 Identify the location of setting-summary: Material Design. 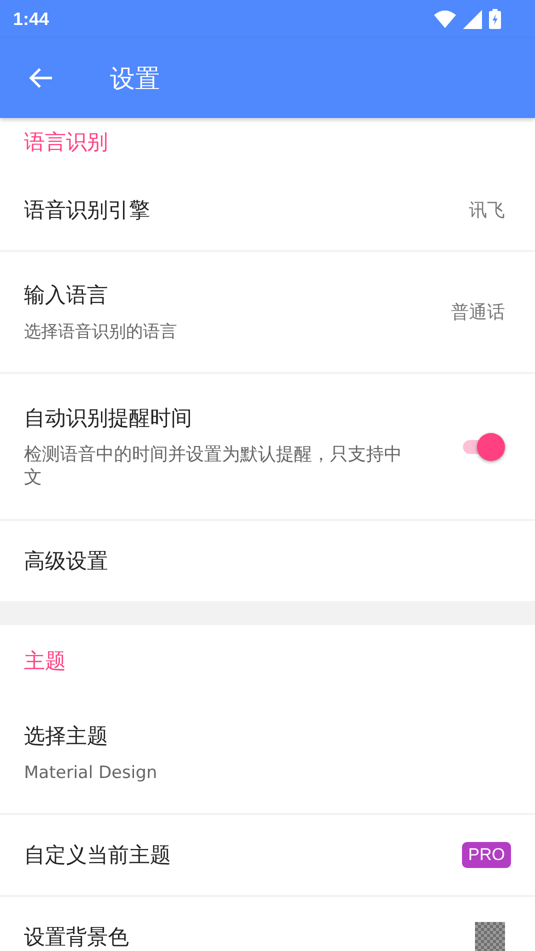
(91, 773).